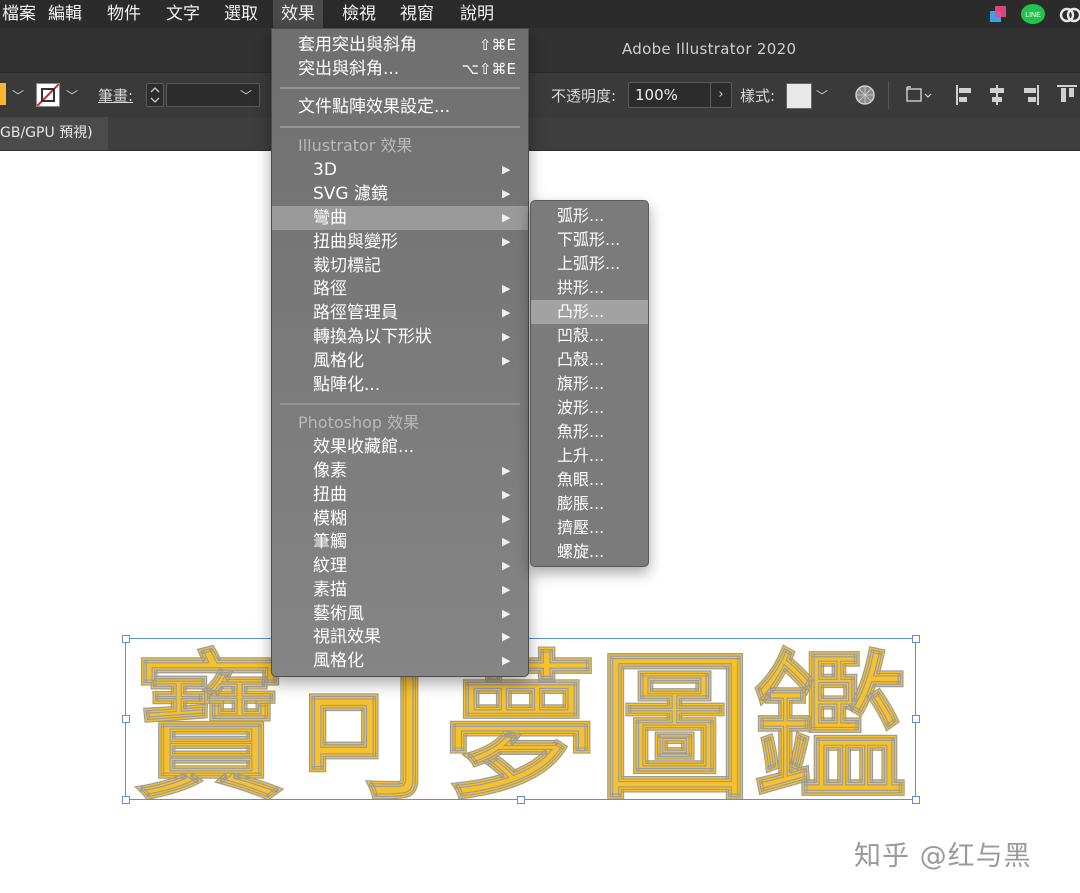 This screenshot has width=1080, height=893. I want to click on menu-item-label: 風格化, so click(338, 661).